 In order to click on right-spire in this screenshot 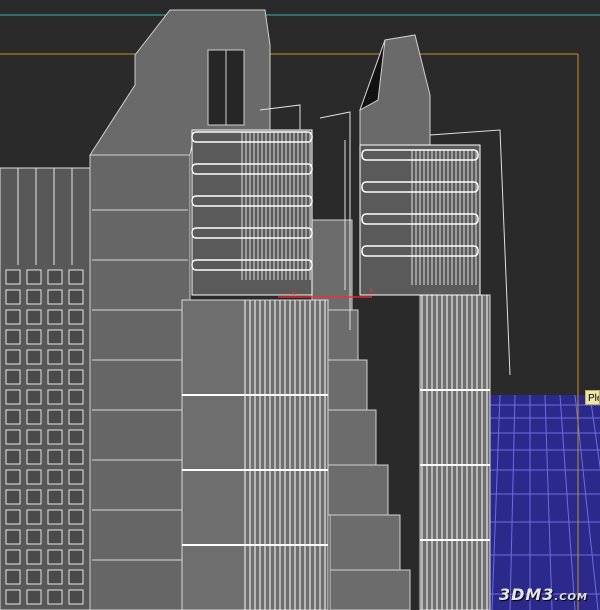, I will do `click(395, 90)`.